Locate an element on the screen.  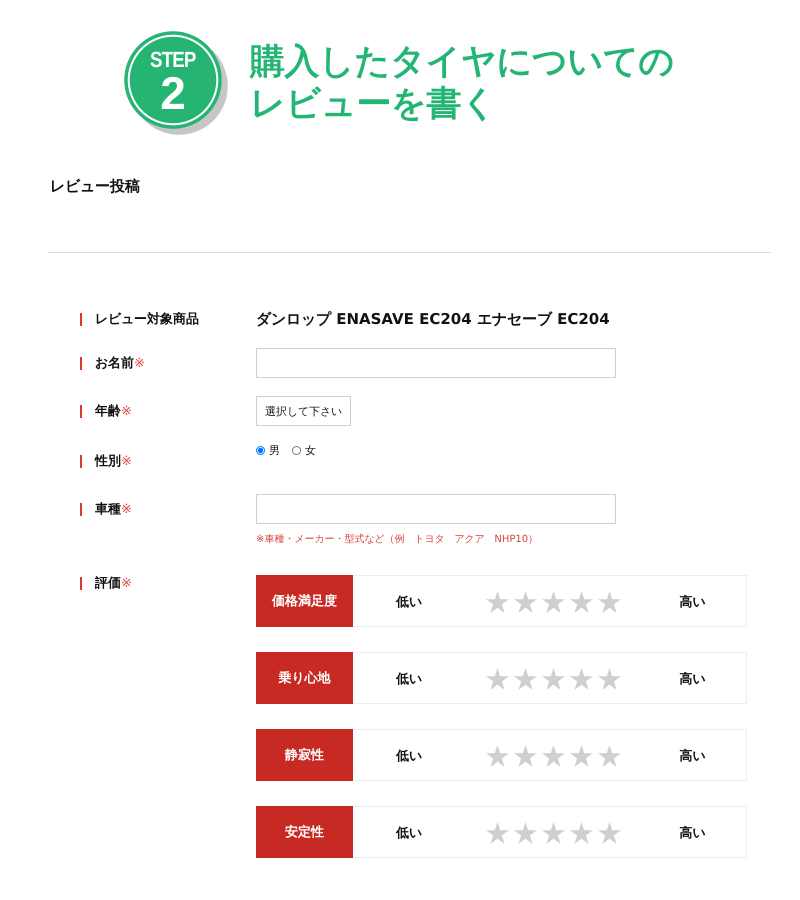
criterion-label: 静寂性 is located at coordinates (304, 755).